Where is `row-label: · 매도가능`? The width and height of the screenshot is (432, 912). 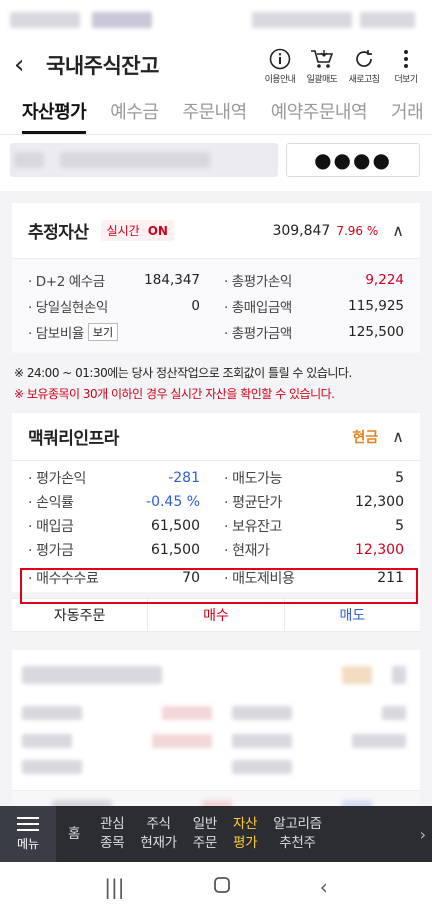 row-label: · 매도가능 is located at coordinates (253, 478).